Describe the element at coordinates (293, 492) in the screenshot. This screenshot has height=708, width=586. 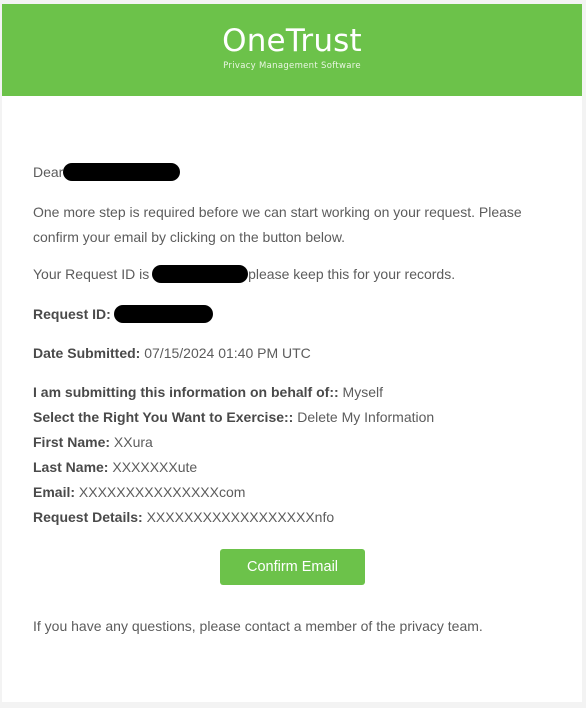
I see `detail-row-email: Email: XXXXXXXXXXXXXXXcom` at that location.